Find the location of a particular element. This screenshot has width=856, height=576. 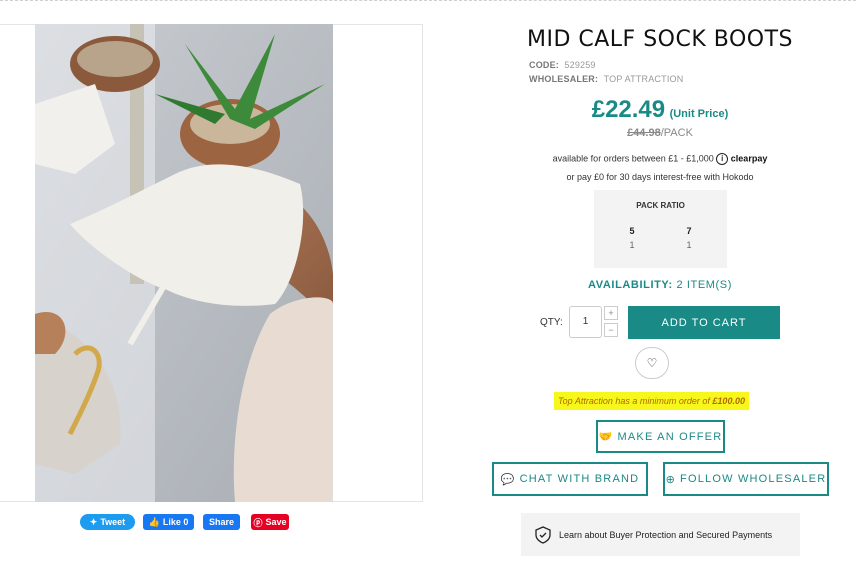

chat-label: CHAT WITH BRAND is located at coordinates (579, 479).